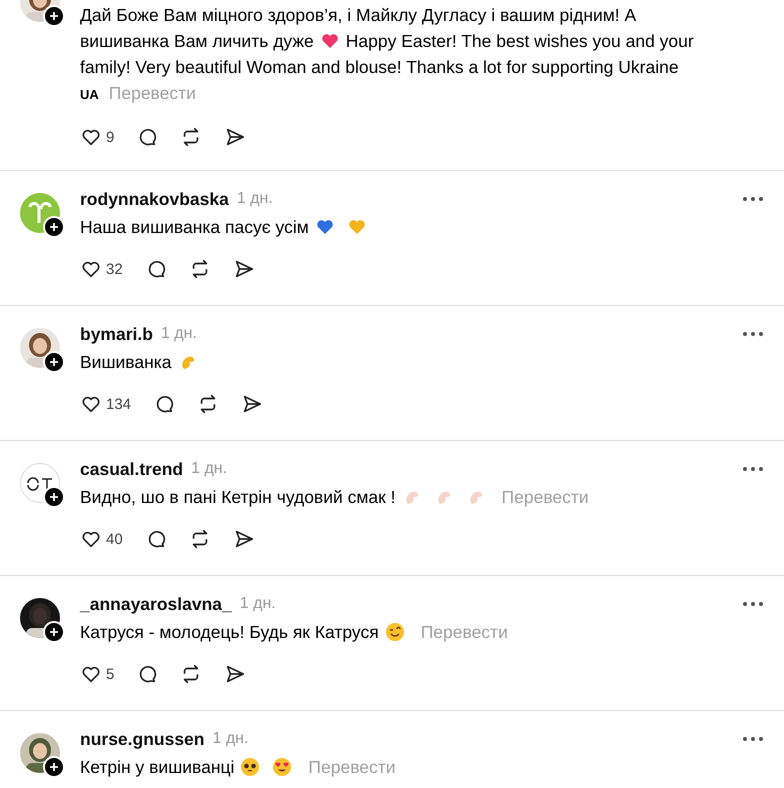 The image size is (784, 788). I want to click on pleading-face-icon, so click(250, 767).